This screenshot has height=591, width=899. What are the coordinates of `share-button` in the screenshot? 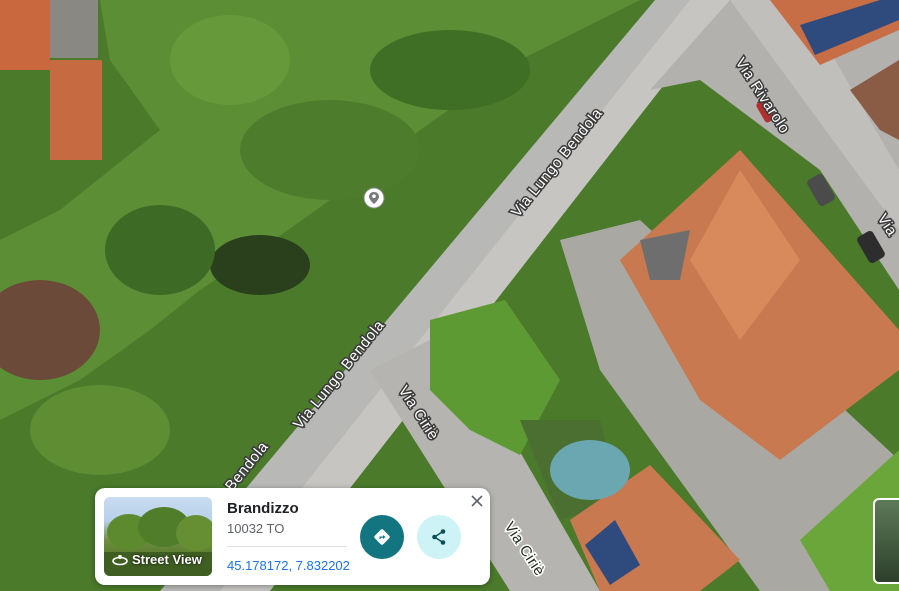 It's located at (439, 537).